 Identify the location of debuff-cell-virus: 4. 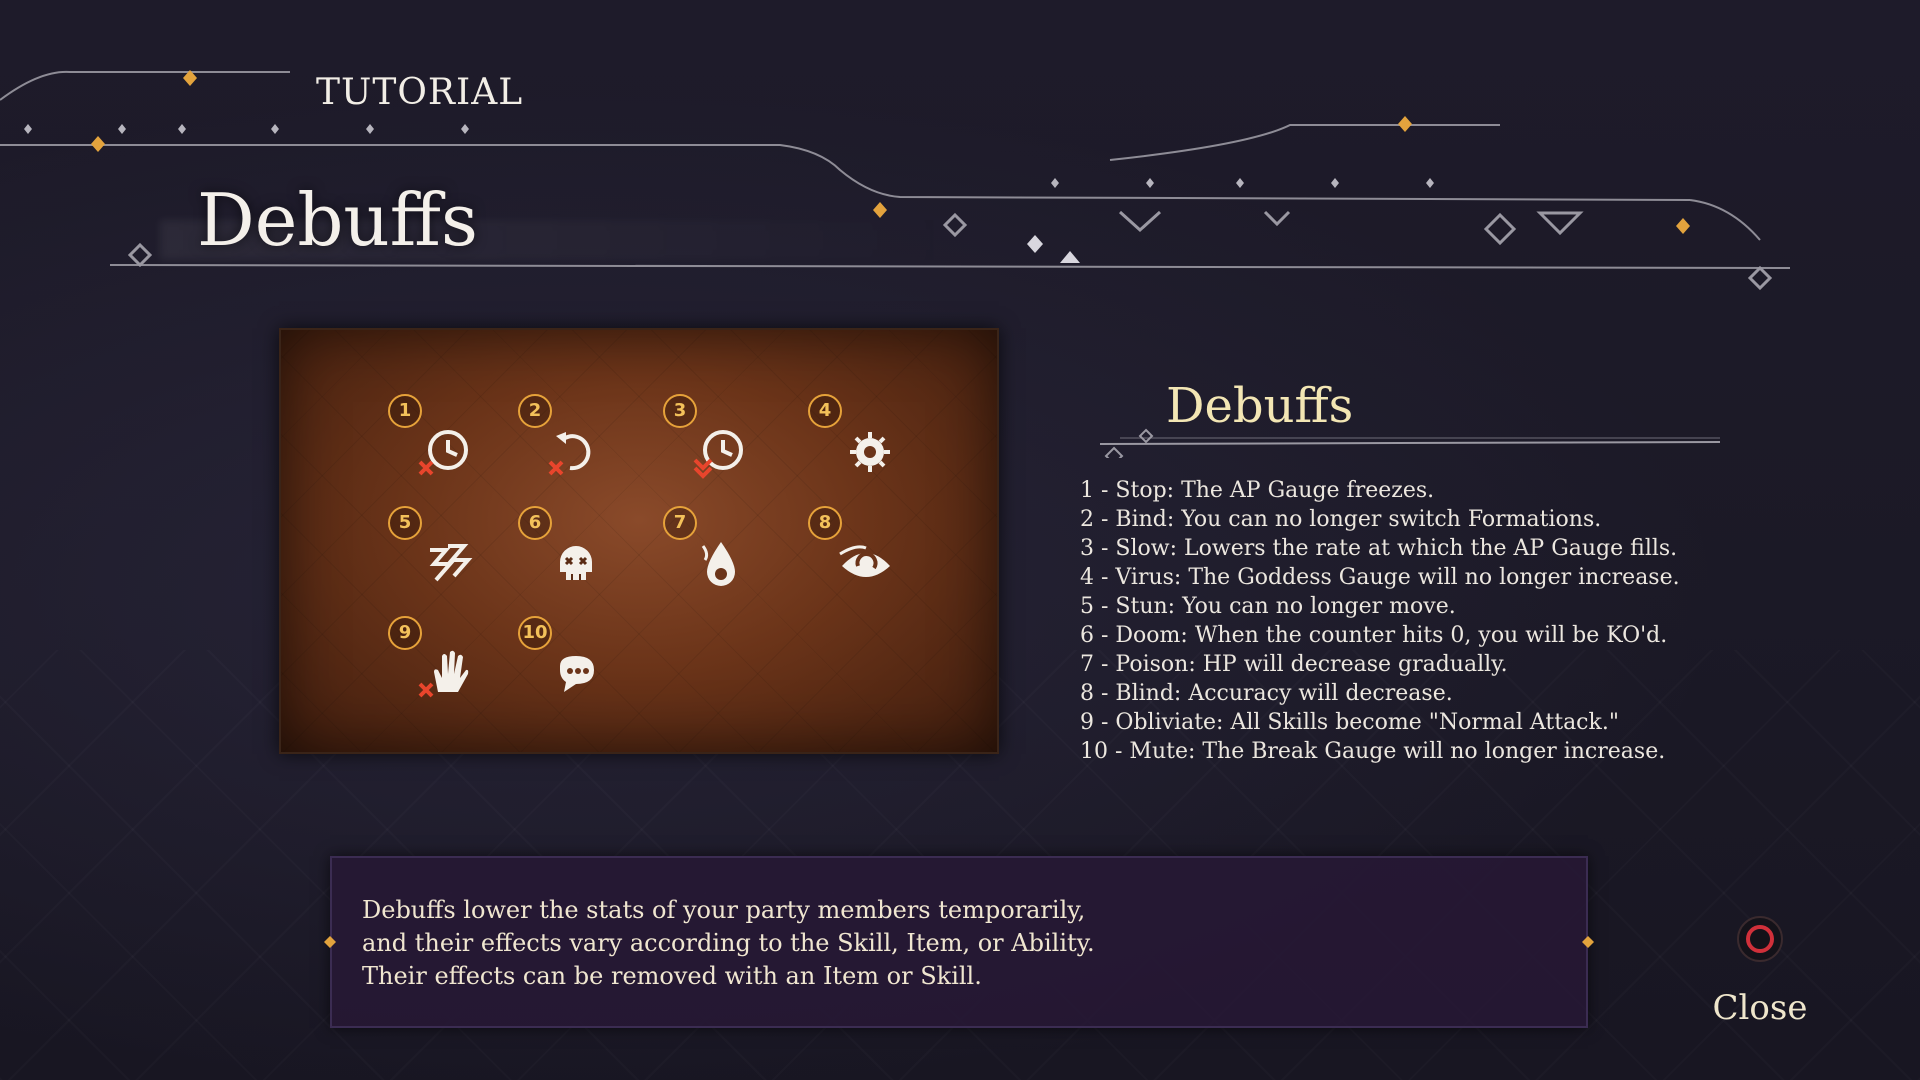
(868, 439).